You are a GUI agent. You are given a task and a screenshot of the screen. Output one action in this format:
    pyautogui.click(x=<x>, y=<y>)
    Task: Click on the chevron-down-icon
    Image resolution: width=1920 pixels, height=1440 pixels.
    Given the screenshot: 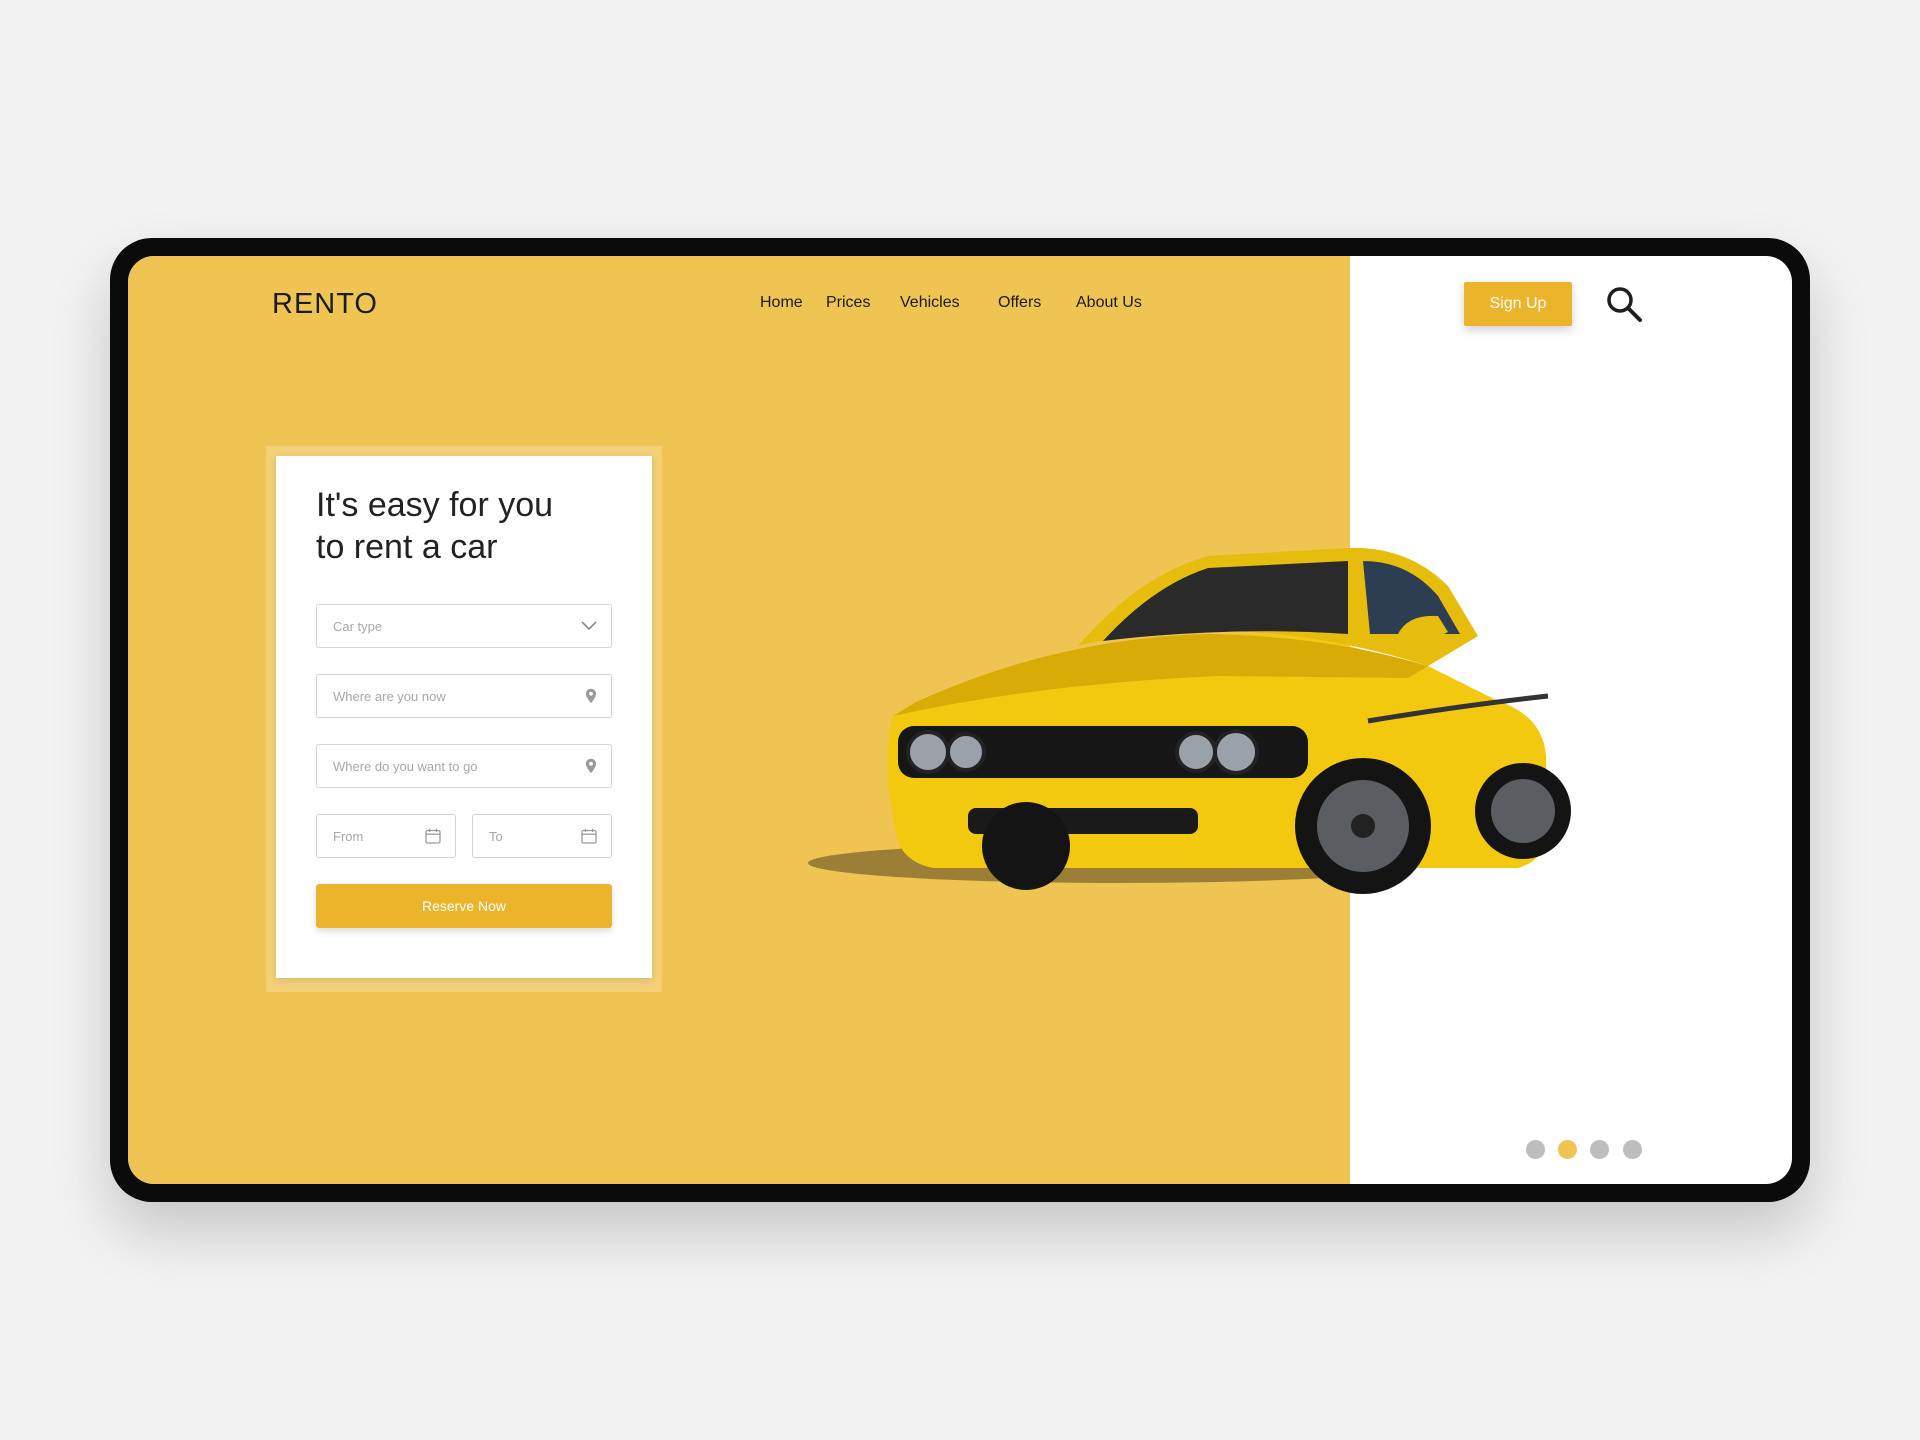 What is the action you would take?
    pyautogui.click(x=589, y=626)
    